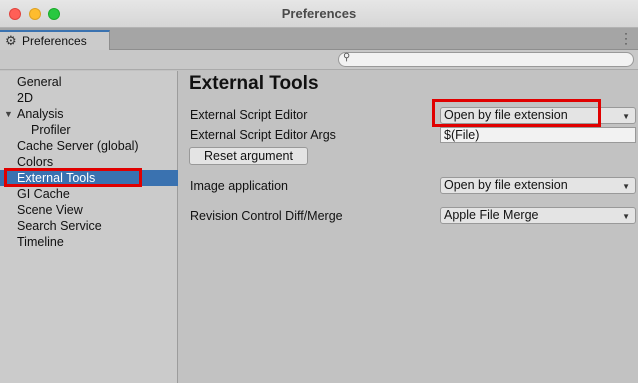  What do you see at coordinates (89, 194) in the screenshot?
I see `sidebar-item-gi-cache: GI Cache` at bounding box center [89, 194].